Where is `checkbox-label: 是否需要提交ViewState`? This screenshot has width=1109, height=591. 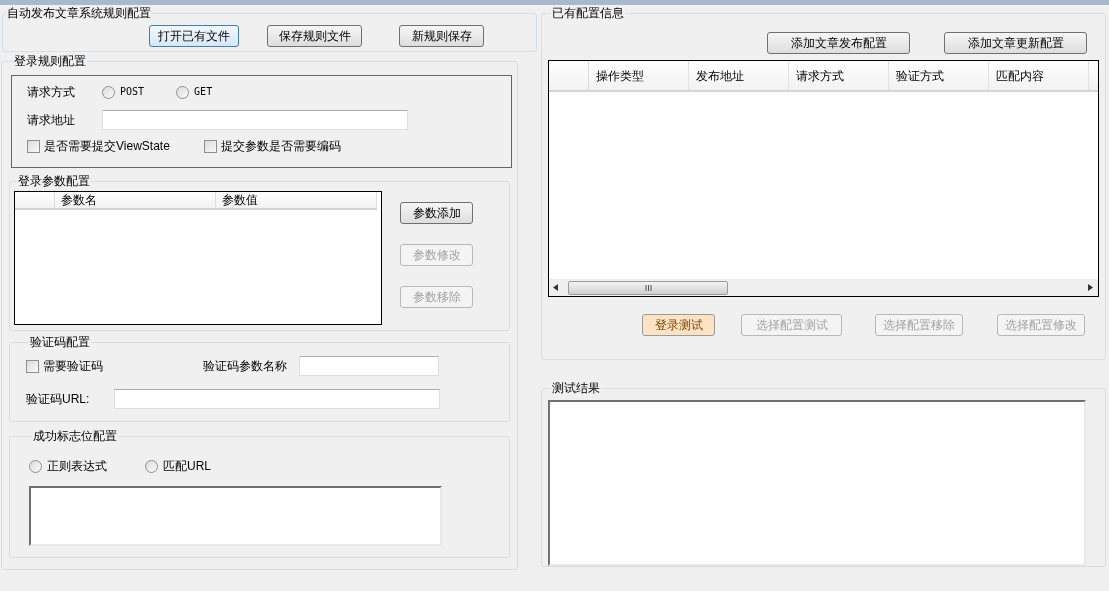
checkbox-label: 是否需要提交ViewState is located at coordinates (107, 146).